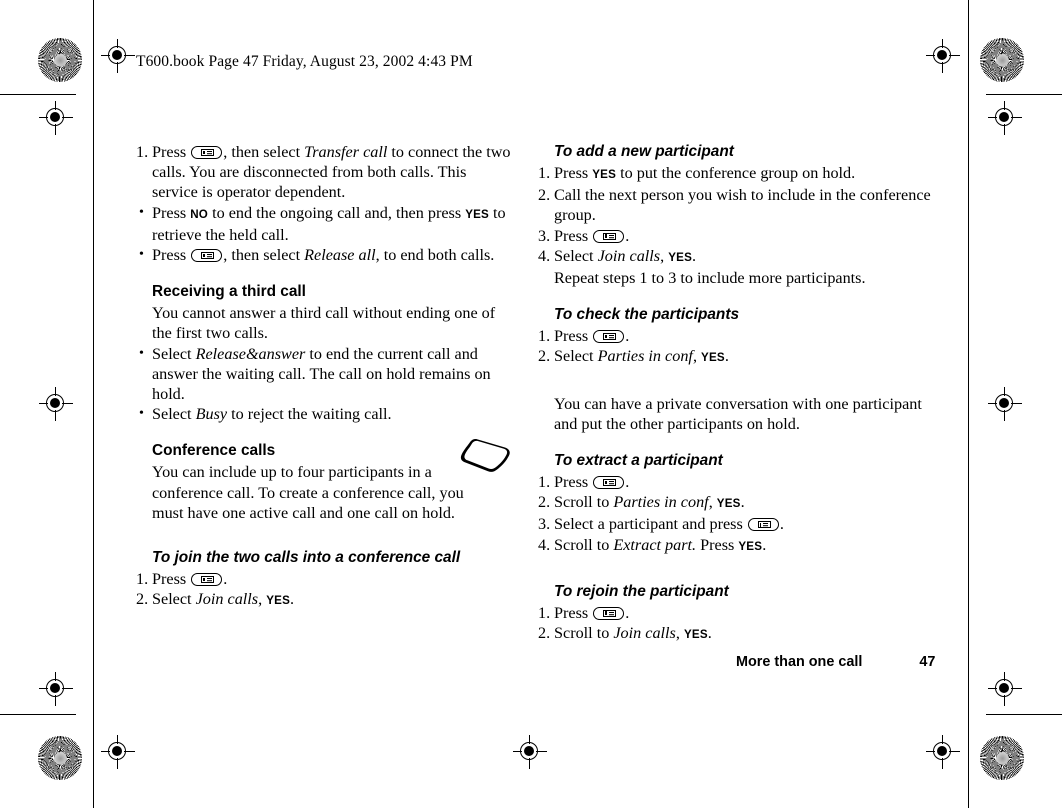  Describe the element at coordinates (272, 414) in the screenshot. I see `step-text: Select Busy to reject the waiting call.` at that location.